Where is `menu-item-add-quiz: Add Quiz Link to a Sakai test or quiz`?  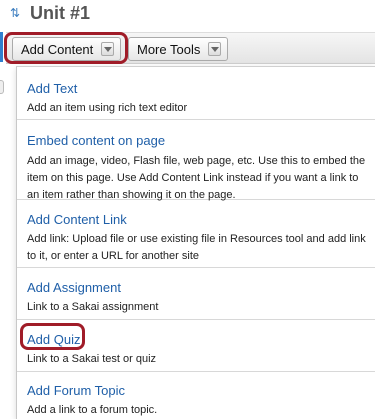
menu-item-add-quiz: Add Quiz Link to a Sakai test or quiz is located at coordinates (196, 346).